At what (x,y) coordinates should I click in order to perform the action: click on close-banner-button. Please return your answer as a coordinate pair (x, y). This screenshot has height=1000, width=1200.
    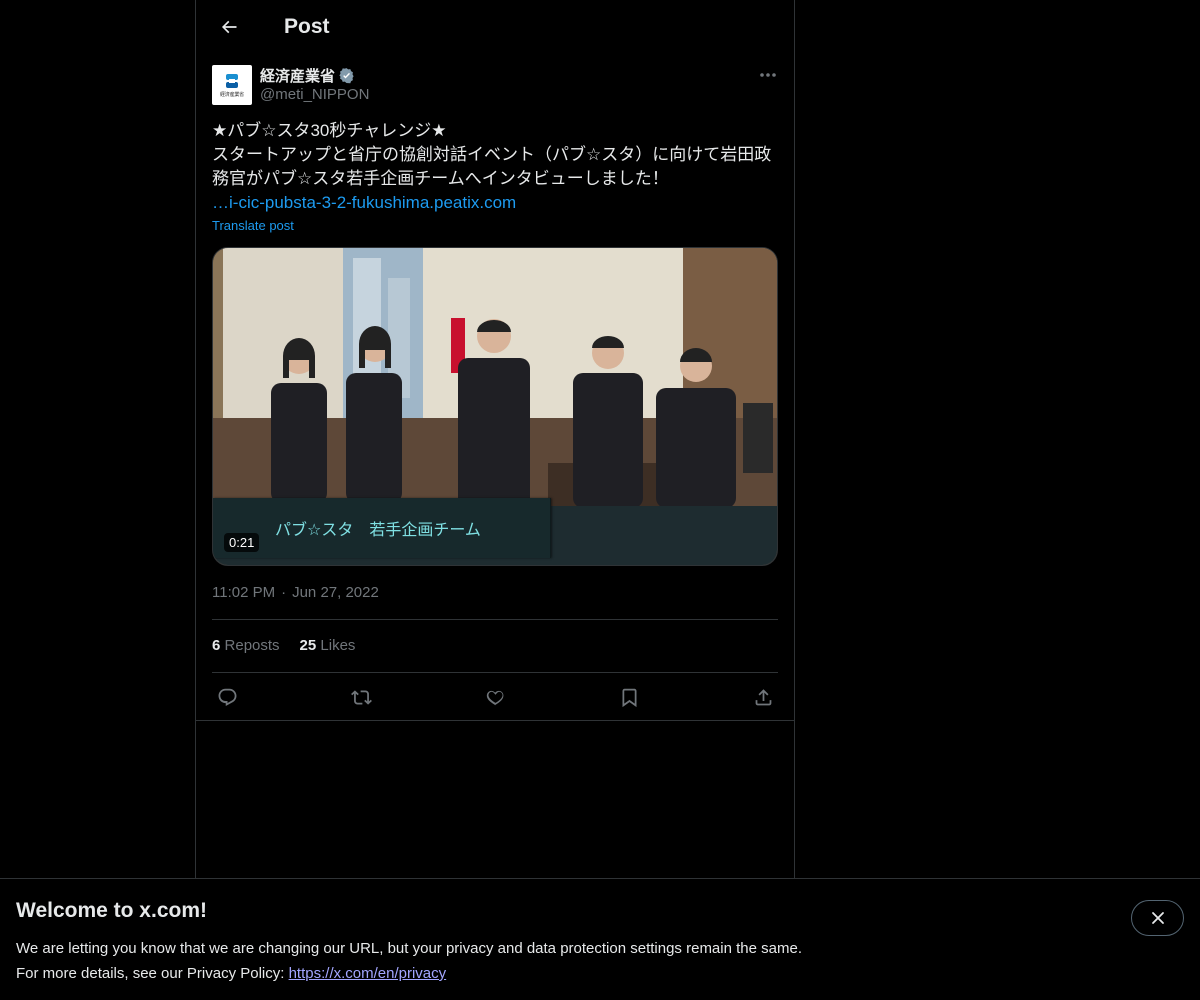
    Looking at the image, I should click on (1157, 918).